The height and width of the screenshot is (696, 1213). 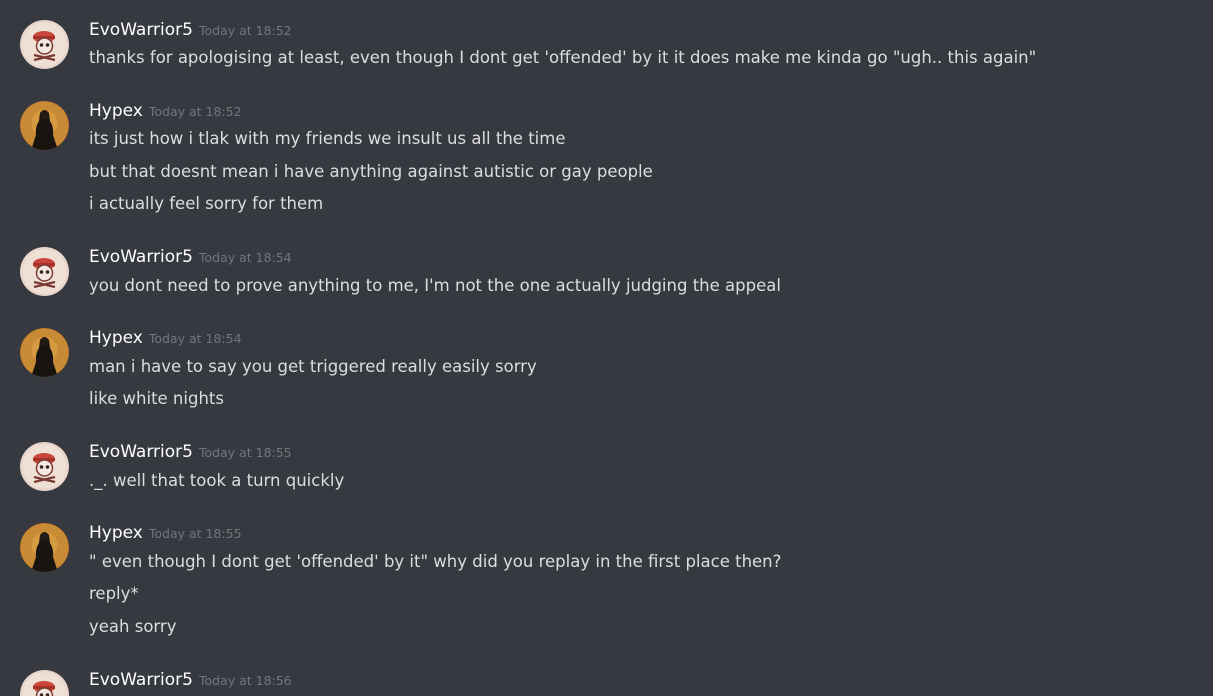 What do you see at coordinates (245, 680) in the screenshot?
I see `timestamp: Today at 18:56` at bounding box center [245, 680].